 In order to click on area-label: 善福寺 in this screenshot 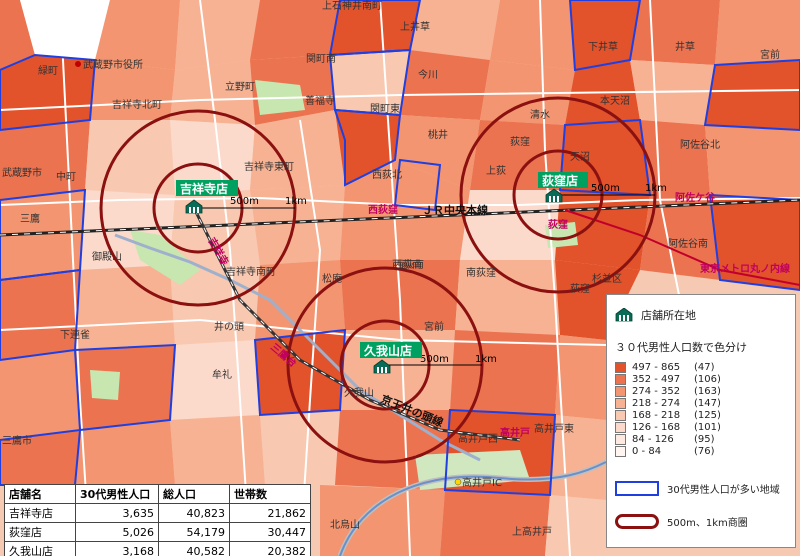, I will do `click(320, 100)`.